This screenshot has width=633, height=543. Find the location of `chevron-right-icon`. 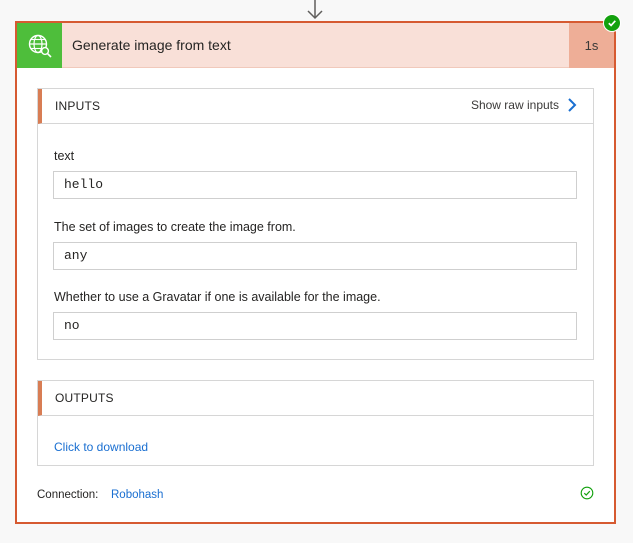

chevron-right-icon is located at coordinates (572, 105).